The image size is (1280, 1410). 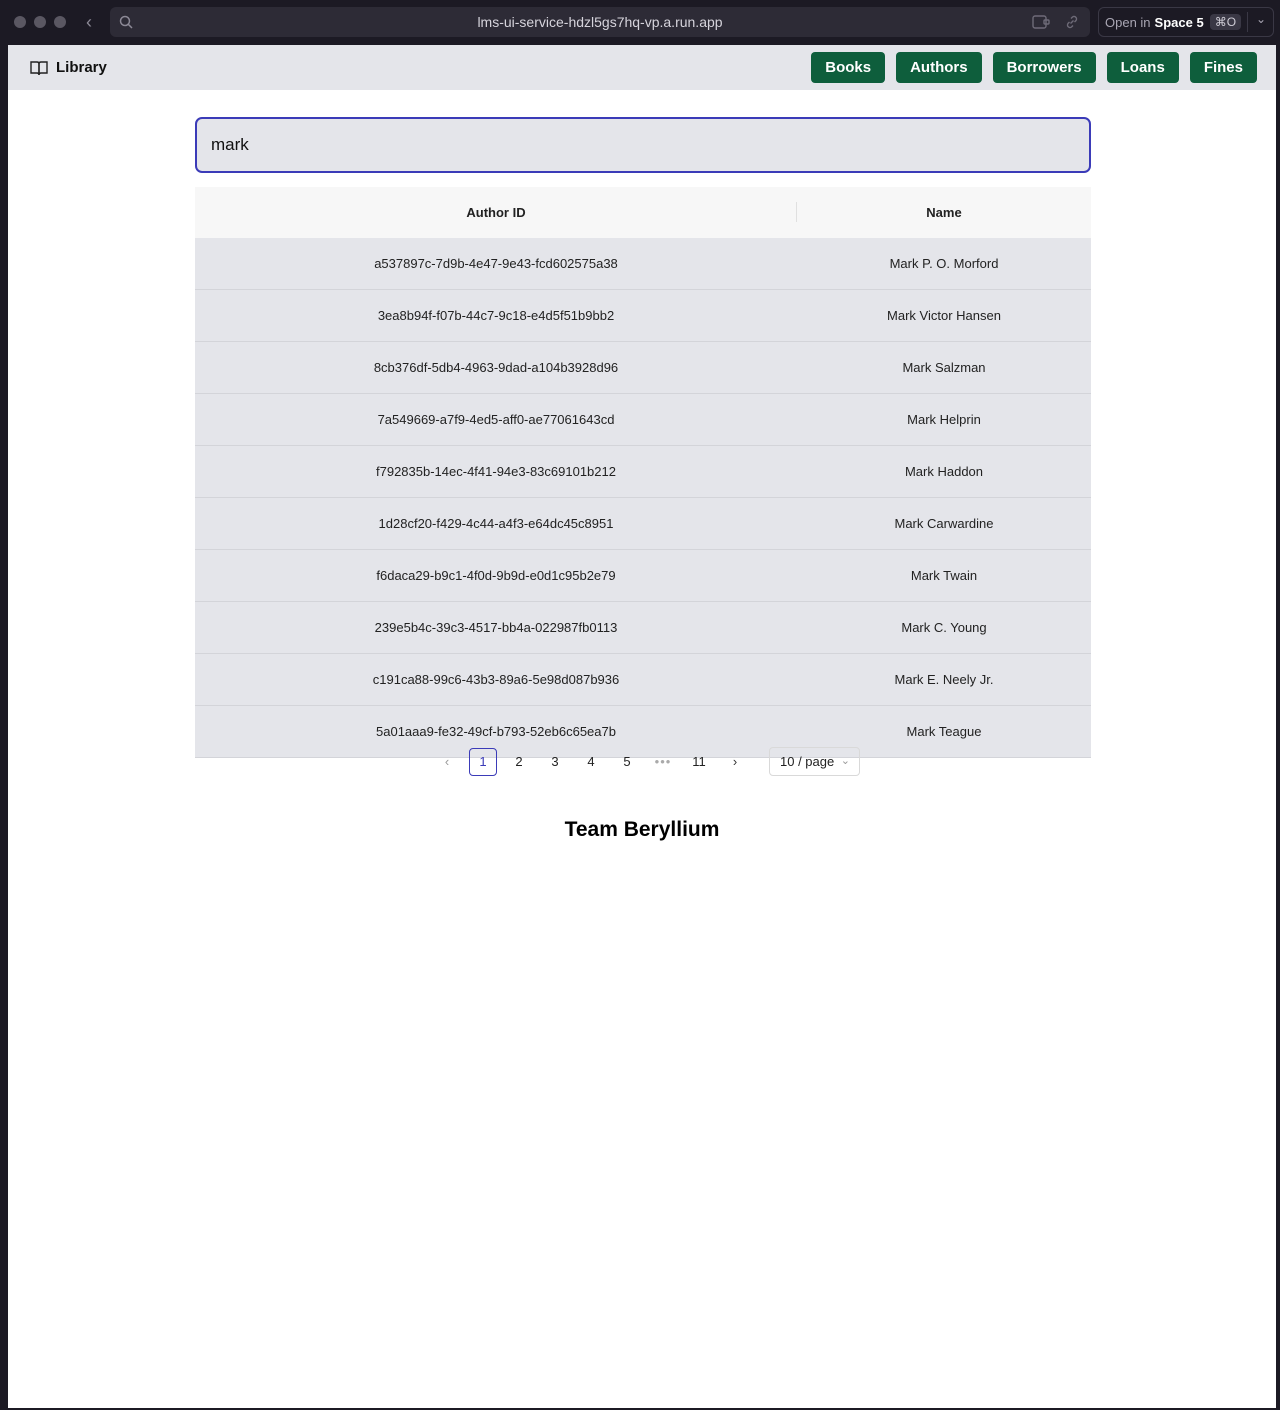 What do you see at coordinates (555, 762) in the screenshot?
I see `page-3-button: 3` at bounding box center [555, 762].